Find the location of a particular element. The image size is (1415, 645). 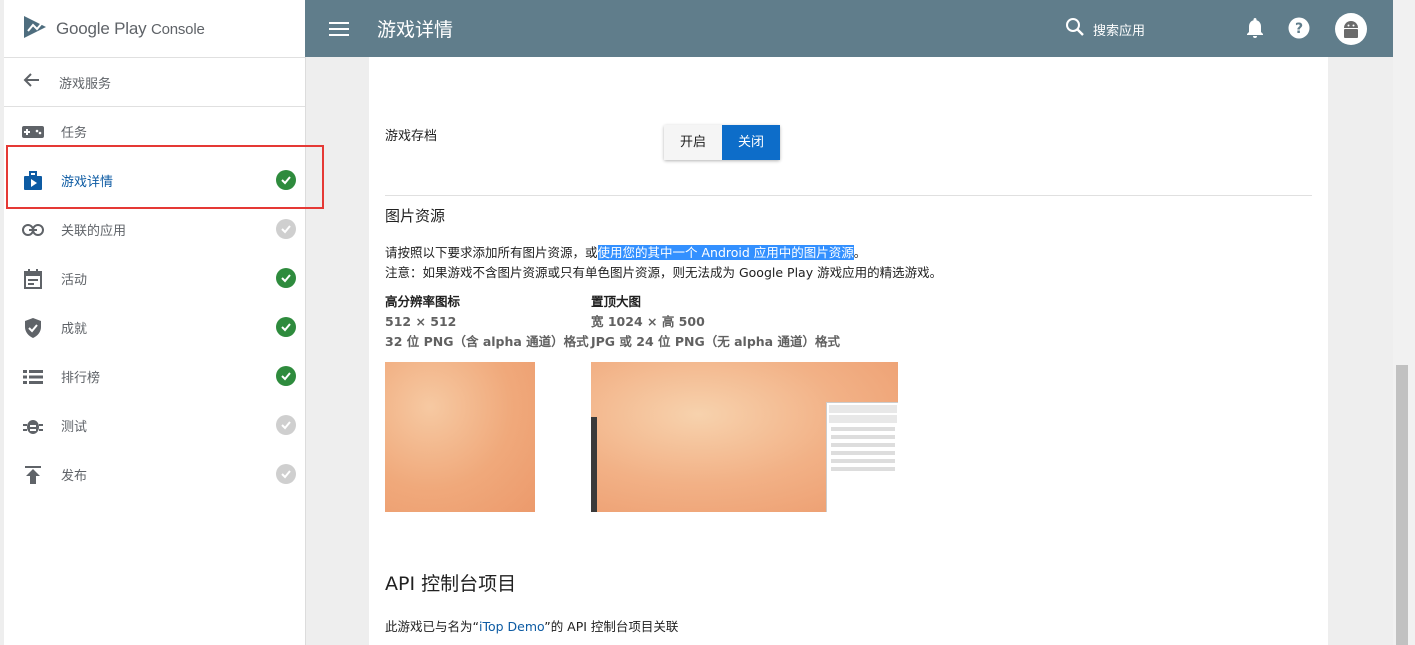

hi-res-icon-format: 32 位 PNG（含 alpha 通道）格式 is located at coordinates (487, 341).